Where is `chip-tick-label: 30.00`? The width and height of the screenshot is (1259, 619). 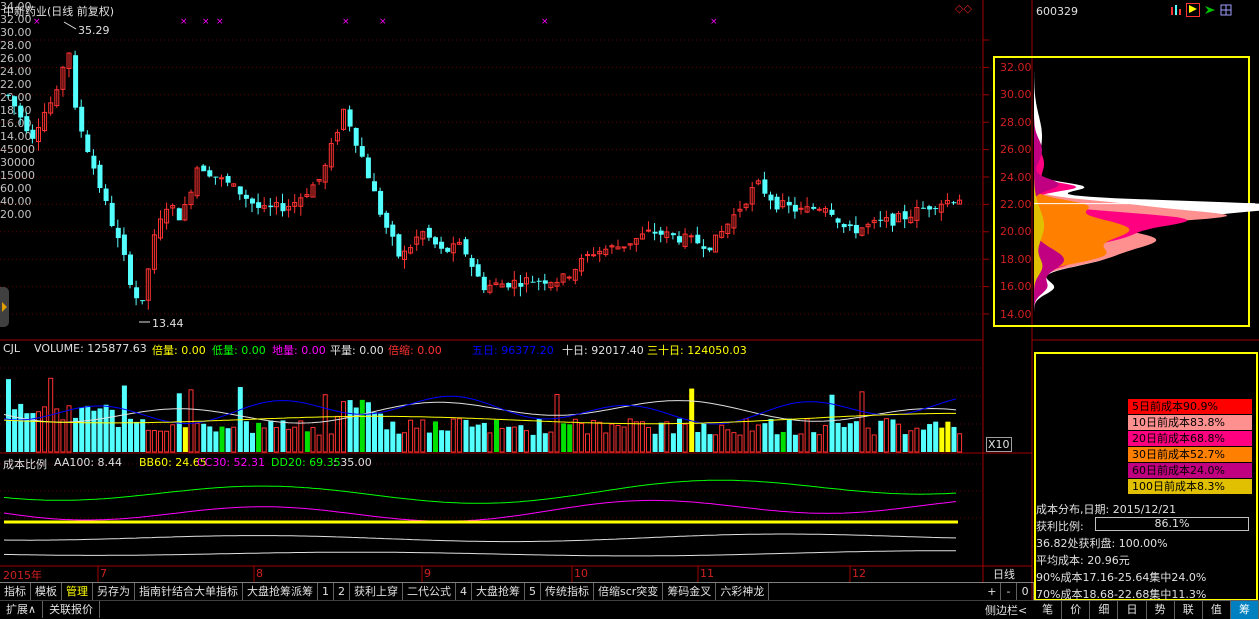
chip-tick-label: 30.00 is located at coordinates (1016, 95).